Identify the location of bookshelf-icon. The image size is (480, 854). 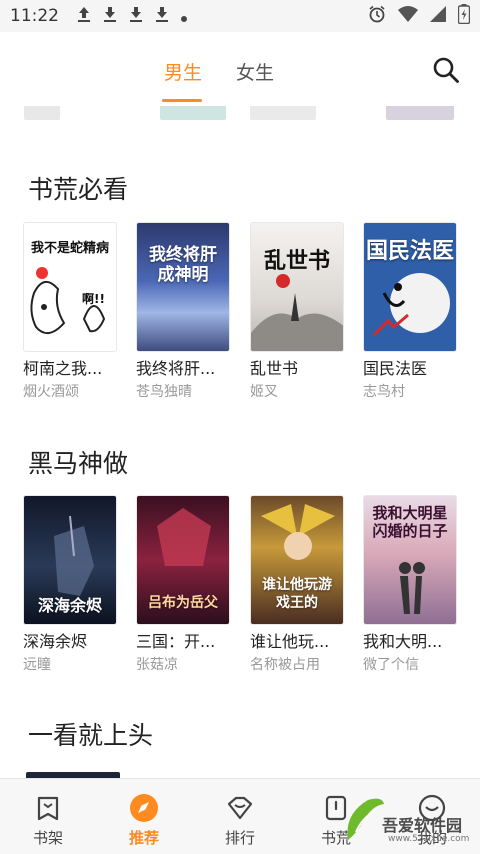
(48, 808).